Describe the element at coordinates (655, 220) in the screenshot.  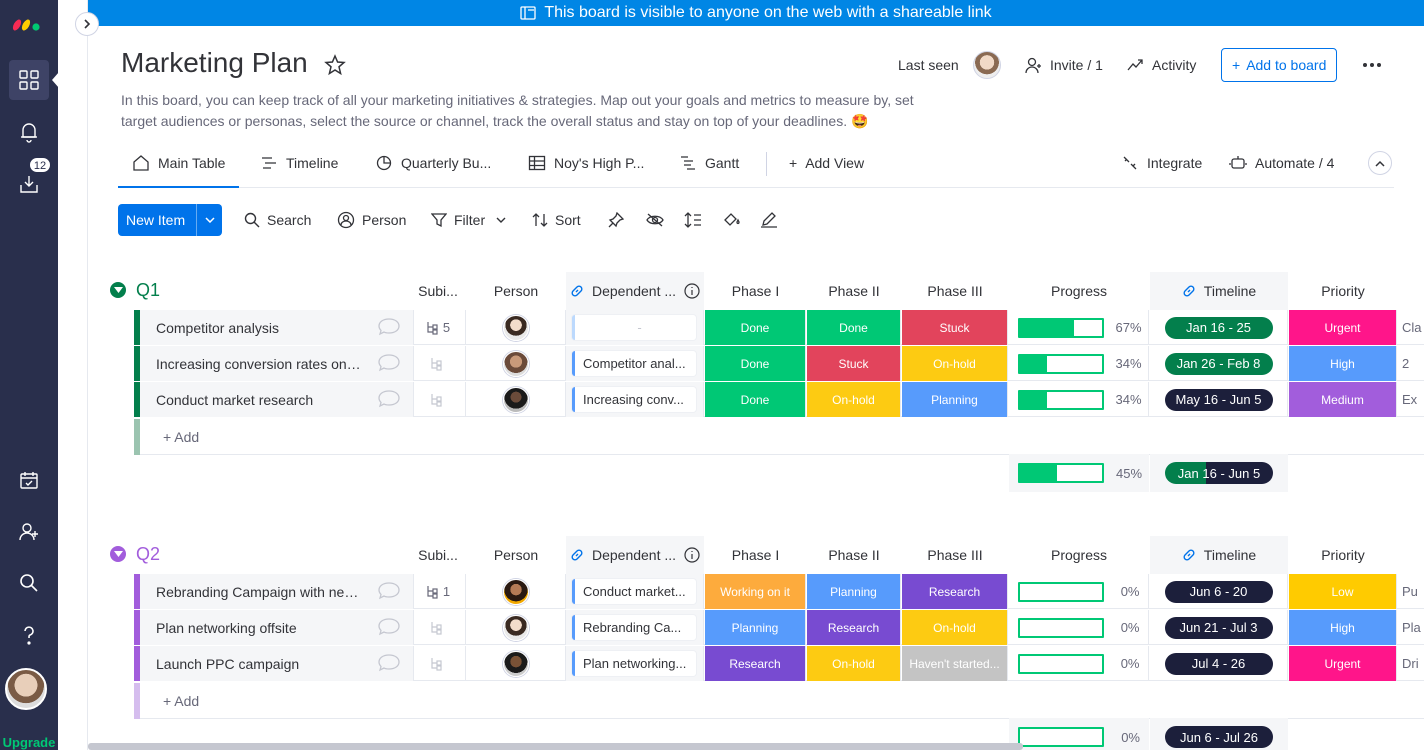
I see `hide-icon` at that location.